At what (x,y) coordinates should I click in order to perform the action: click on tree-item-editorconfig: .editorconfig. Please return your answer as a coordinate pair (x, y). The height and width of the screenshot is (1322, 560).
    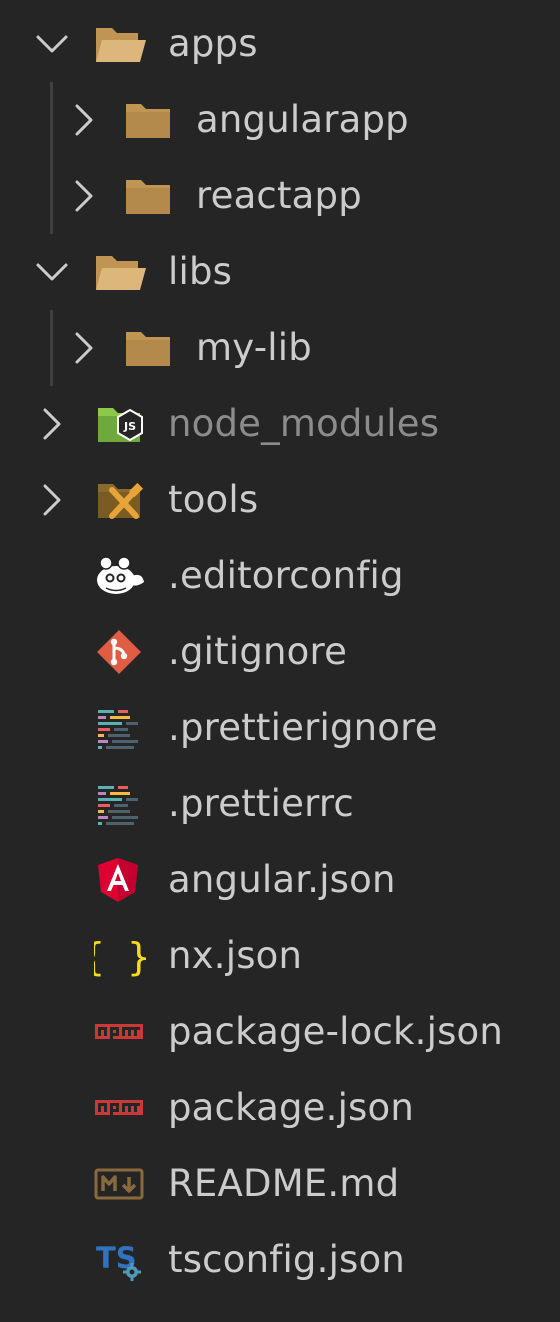
    Looking at the image, I should click on (280, 576).